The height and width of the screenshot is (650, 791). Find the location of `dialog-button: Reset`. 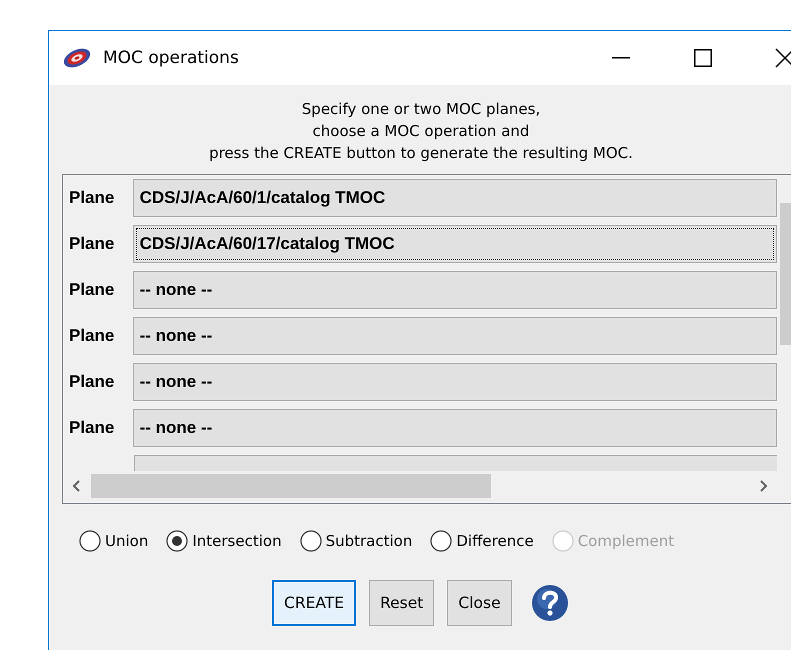

dialog-button: Reset is located at coordinates (401, 603).